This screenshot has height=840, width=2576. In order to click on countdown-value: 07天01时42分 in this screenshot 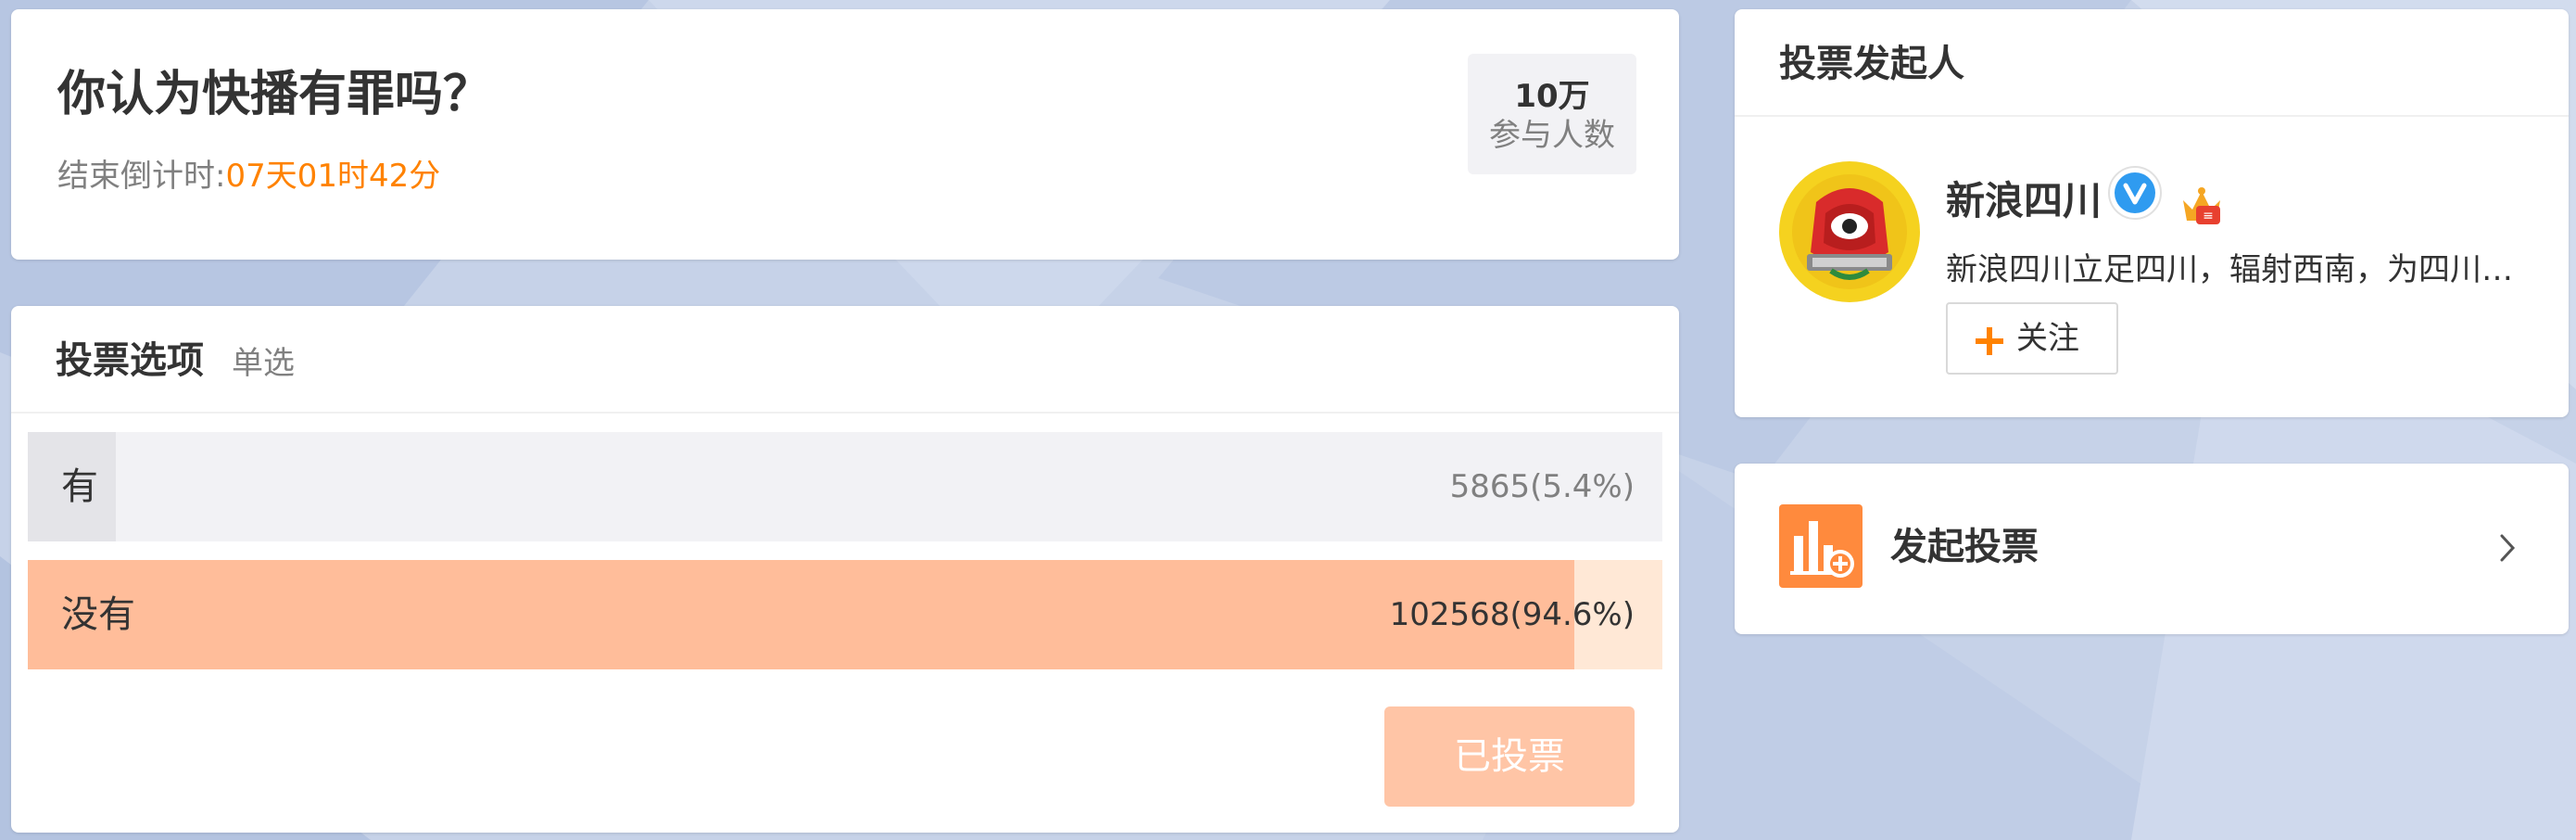, I will do `click(333, 176)`.